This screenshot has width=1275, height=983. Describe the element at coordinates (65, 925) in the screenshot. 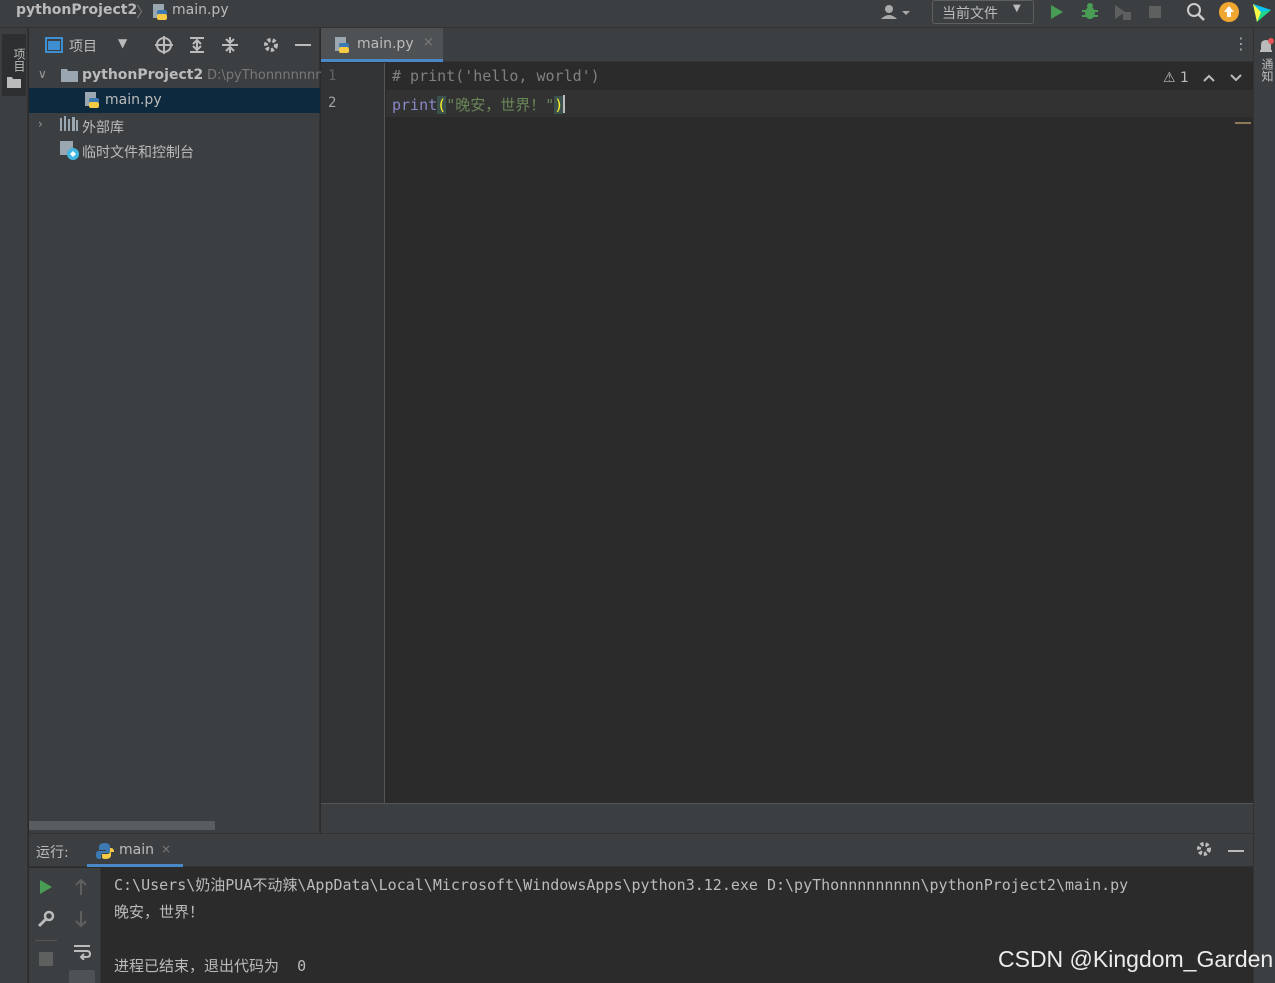

I see `run-toolbar` at that location.